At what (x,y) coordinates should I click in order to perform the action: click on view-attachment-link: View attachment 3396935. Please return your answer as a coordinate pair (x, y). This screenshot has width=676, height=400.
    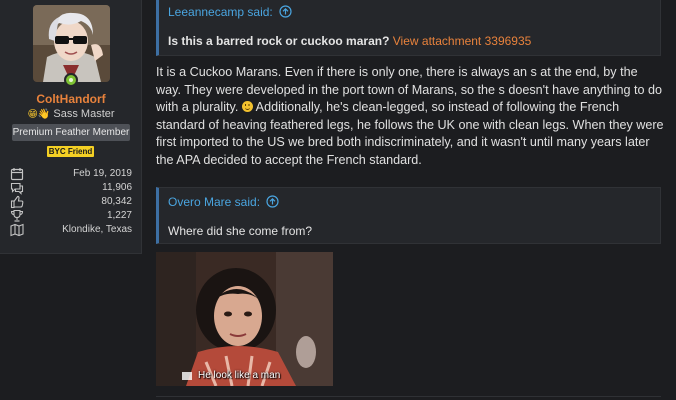
    Looking at the image, I should click on (462, 41).